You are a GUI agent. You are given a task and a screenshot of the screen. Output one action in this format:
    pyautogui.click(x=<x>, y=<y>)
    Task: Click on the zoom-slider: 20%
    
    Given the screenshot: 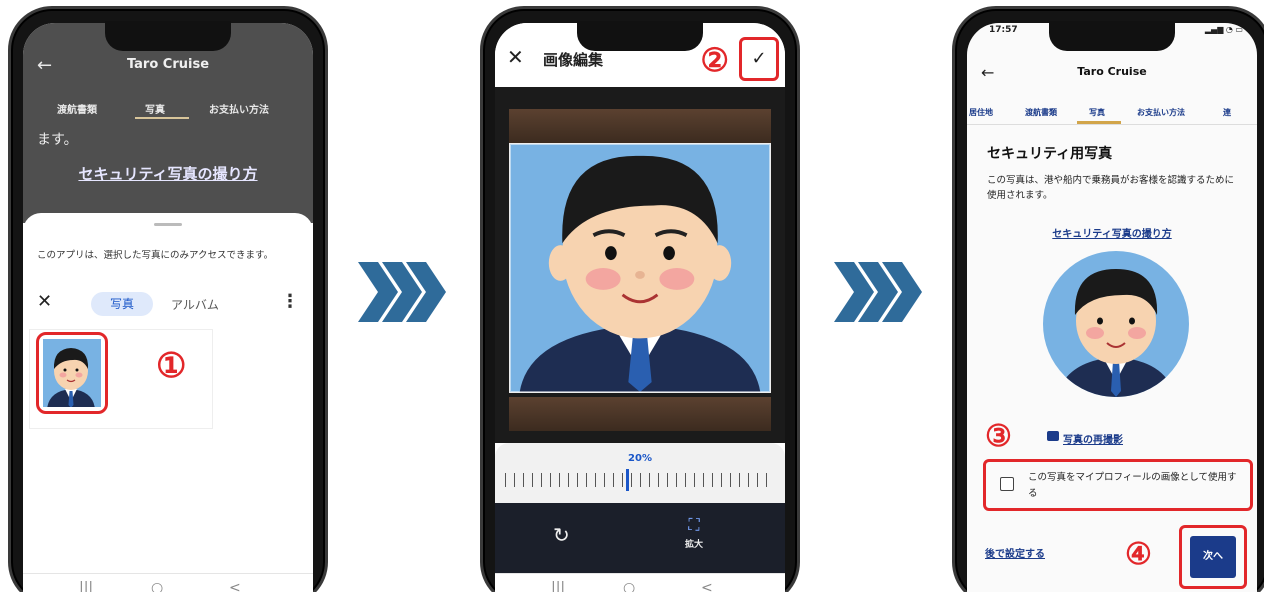 What is the action you would take?
    pyautogui.click(x=640, y=473)
    